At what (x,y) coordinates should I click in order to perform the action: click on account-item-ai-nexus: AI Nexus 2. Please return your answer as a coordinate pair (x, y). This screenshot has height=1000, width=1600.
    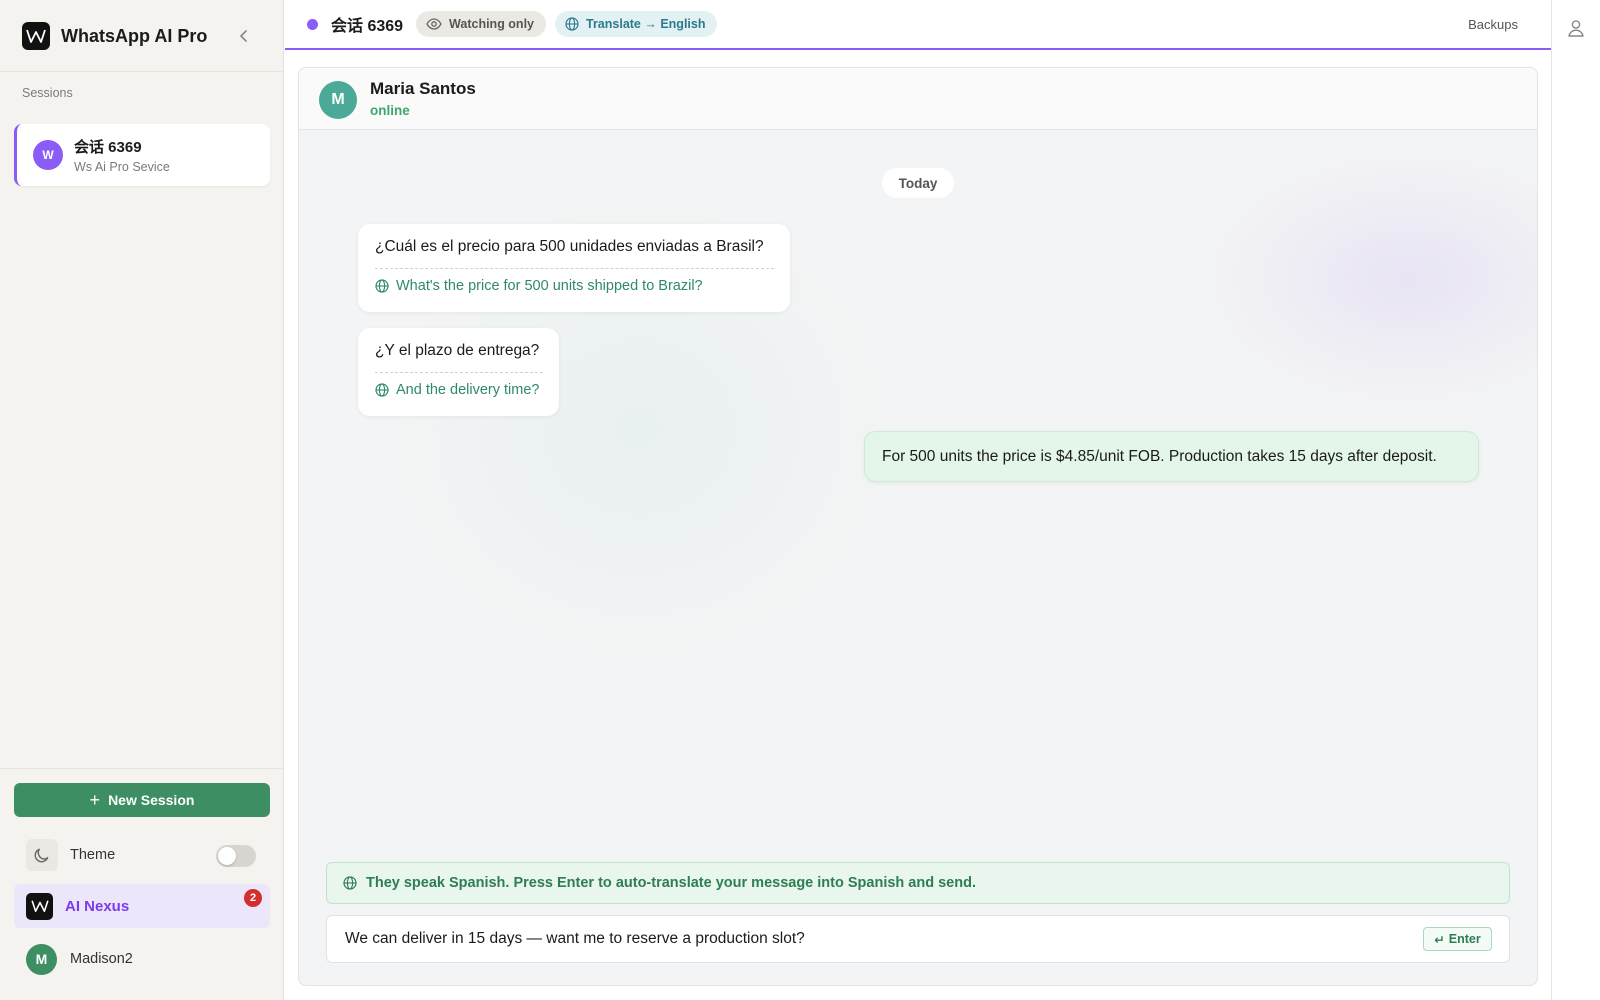
    Looking at the image, I should click on (142, 906).